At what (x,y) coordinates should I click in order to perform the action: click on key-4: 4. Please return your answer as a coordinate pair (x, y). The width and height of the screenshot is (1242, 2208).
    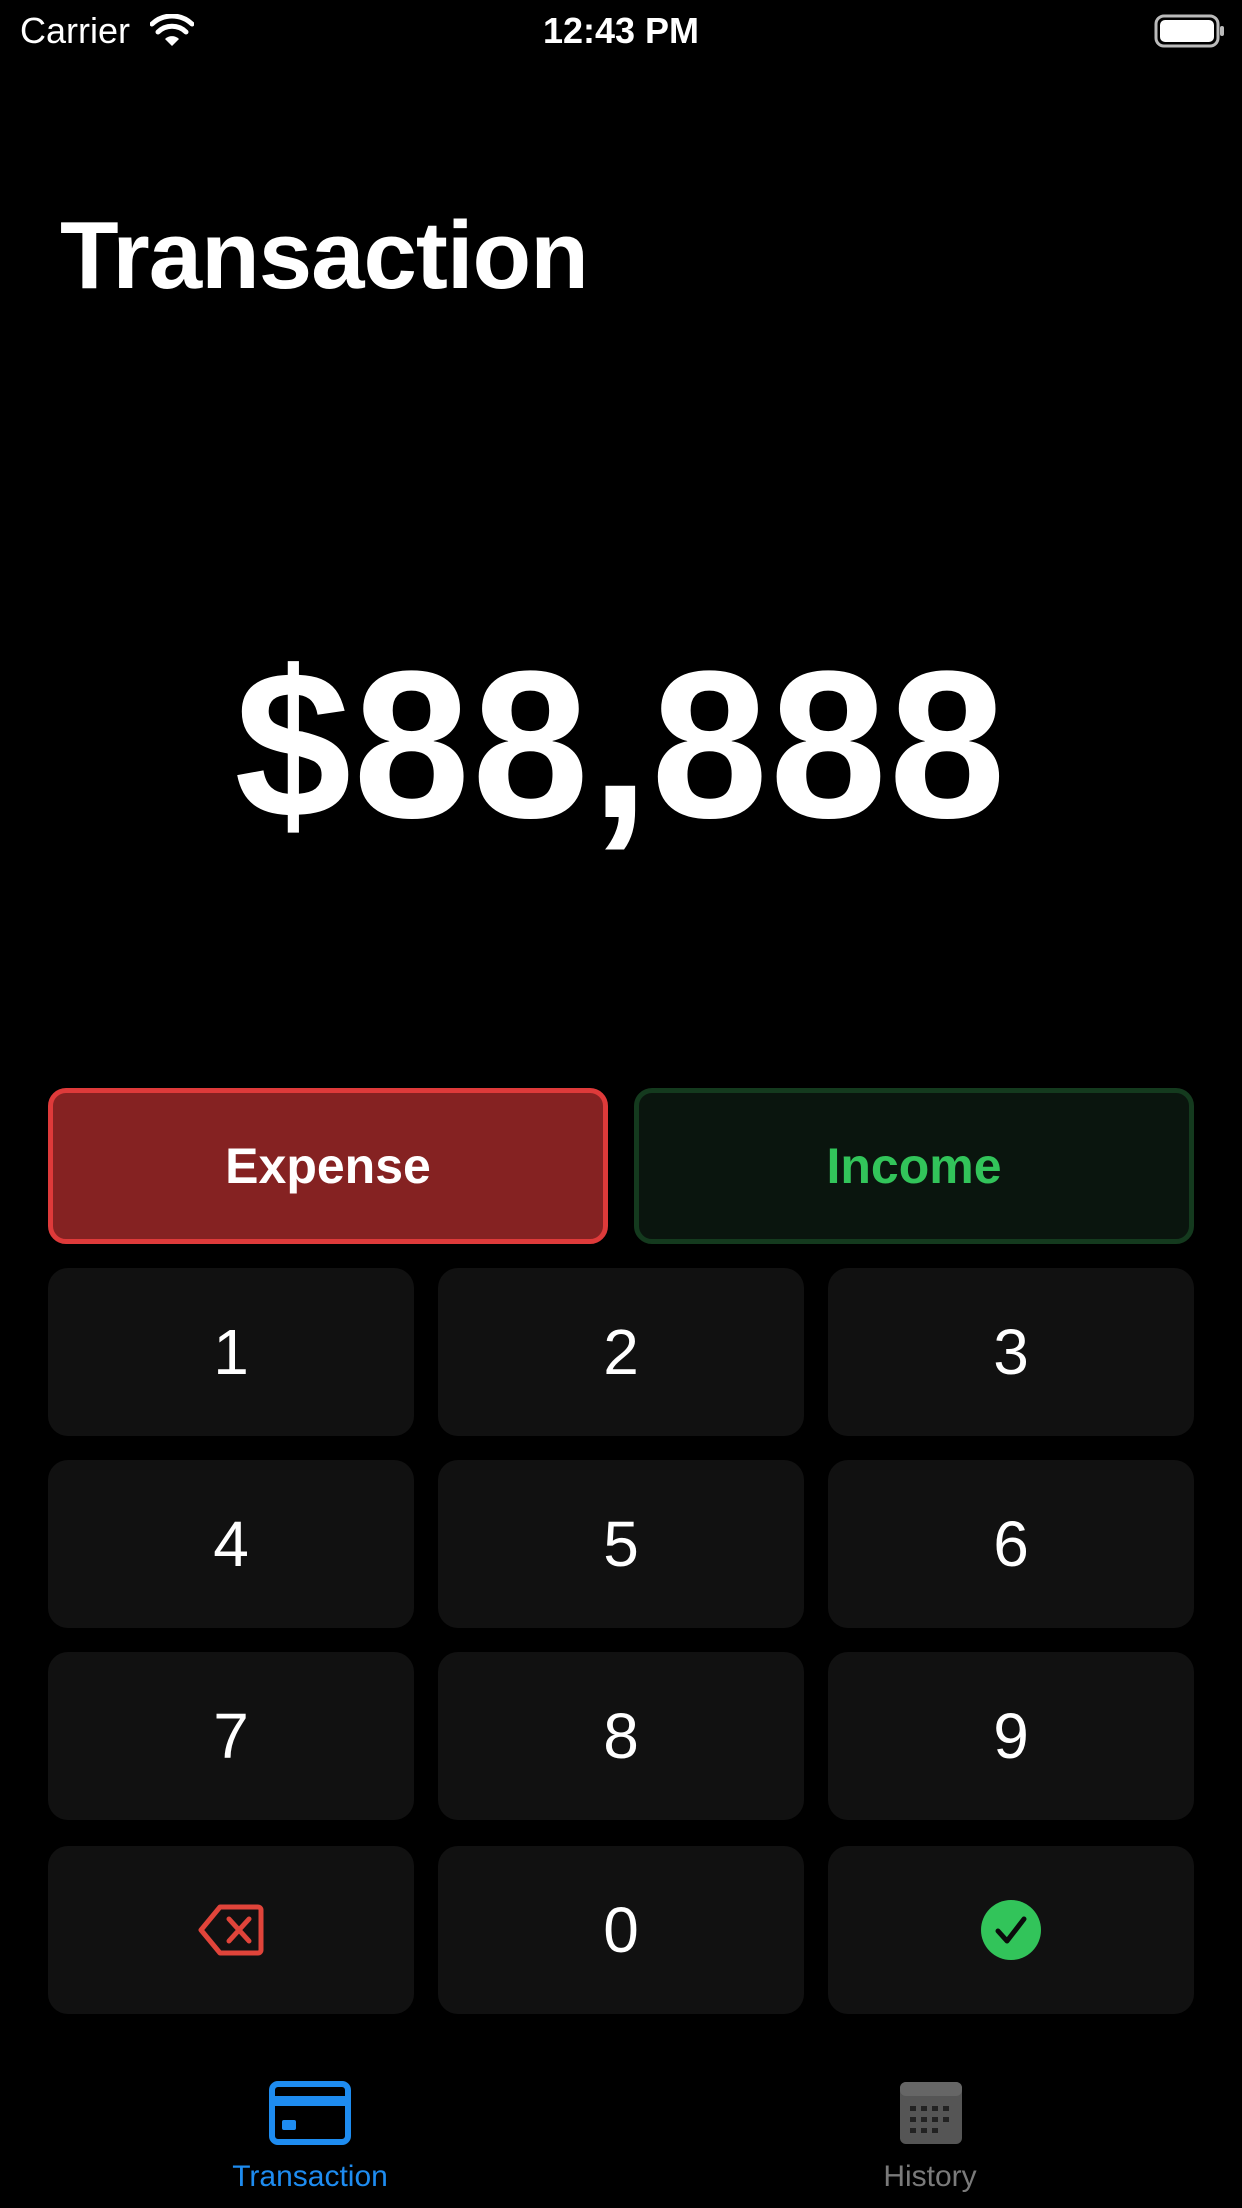
    Looking at the image, I should click on (231, 1544).